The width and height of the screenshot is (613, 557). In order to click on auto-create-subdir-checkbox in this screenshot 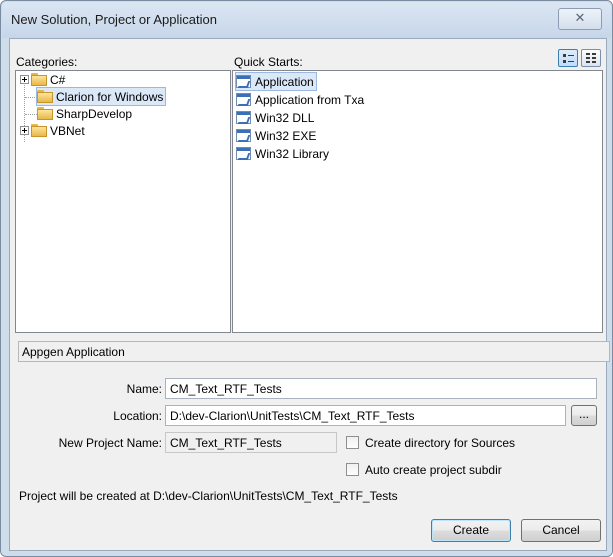, I will do `click(352, 469)`.